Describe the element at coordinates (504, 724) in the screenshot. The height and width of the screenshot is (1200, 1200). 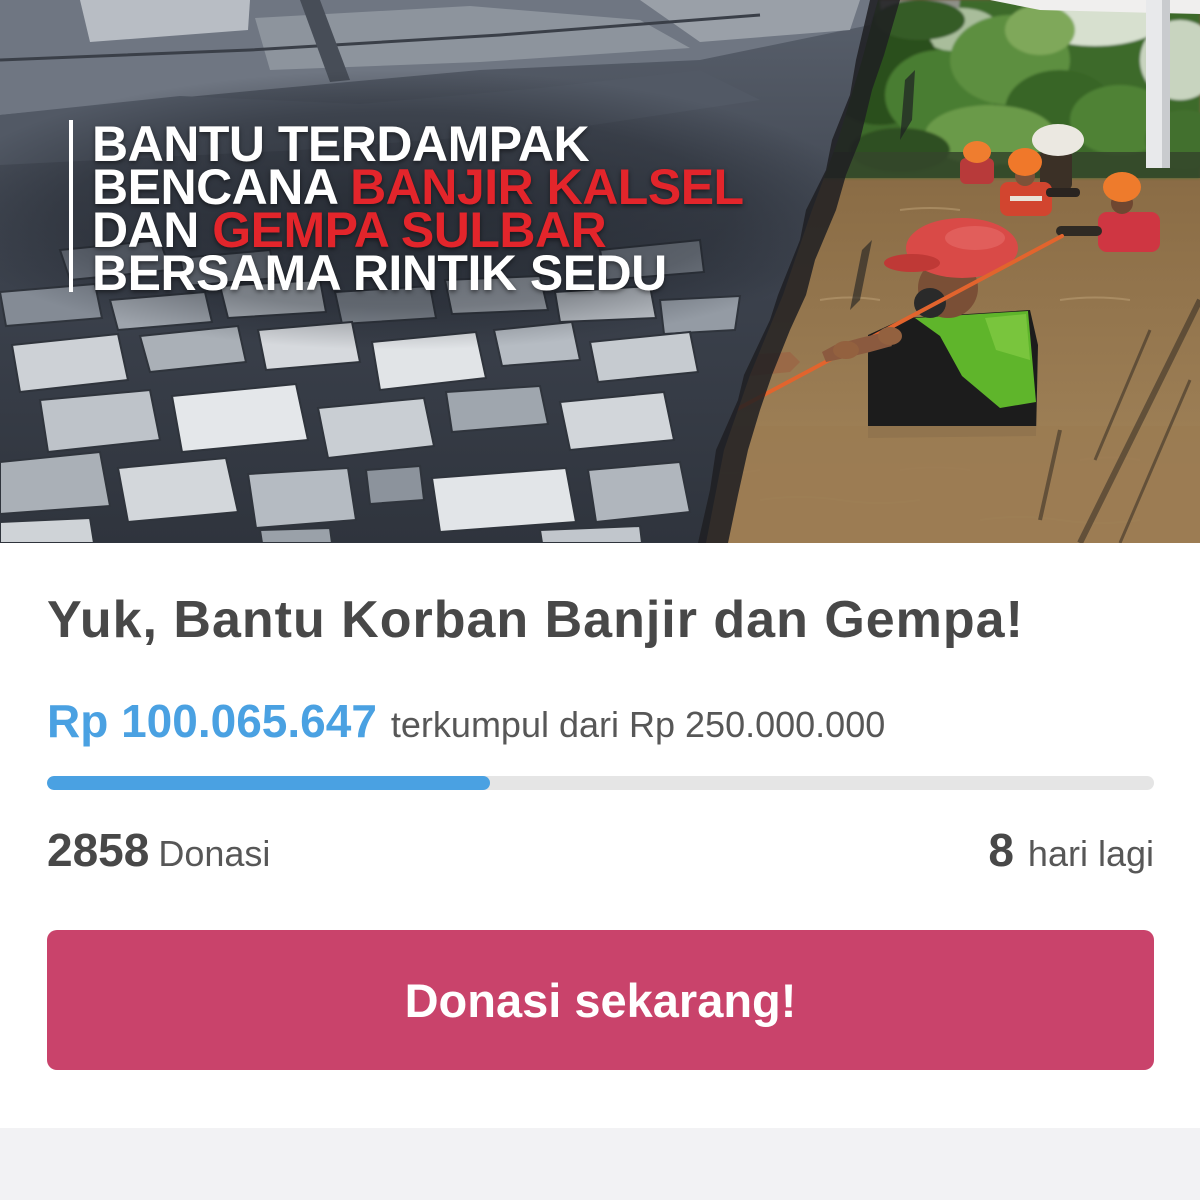
I see `collected-label: terkumpul dari` at that location.